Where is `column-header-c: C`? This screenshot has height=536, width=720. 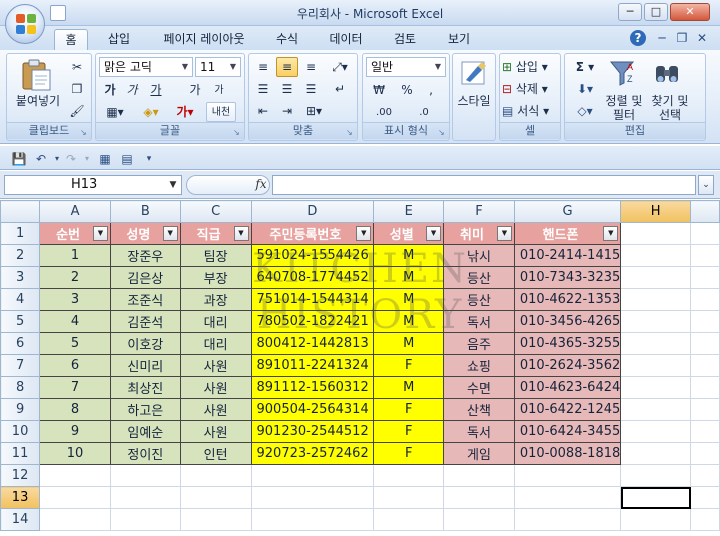 column-header-c: C is located at coordinates (215, 211).